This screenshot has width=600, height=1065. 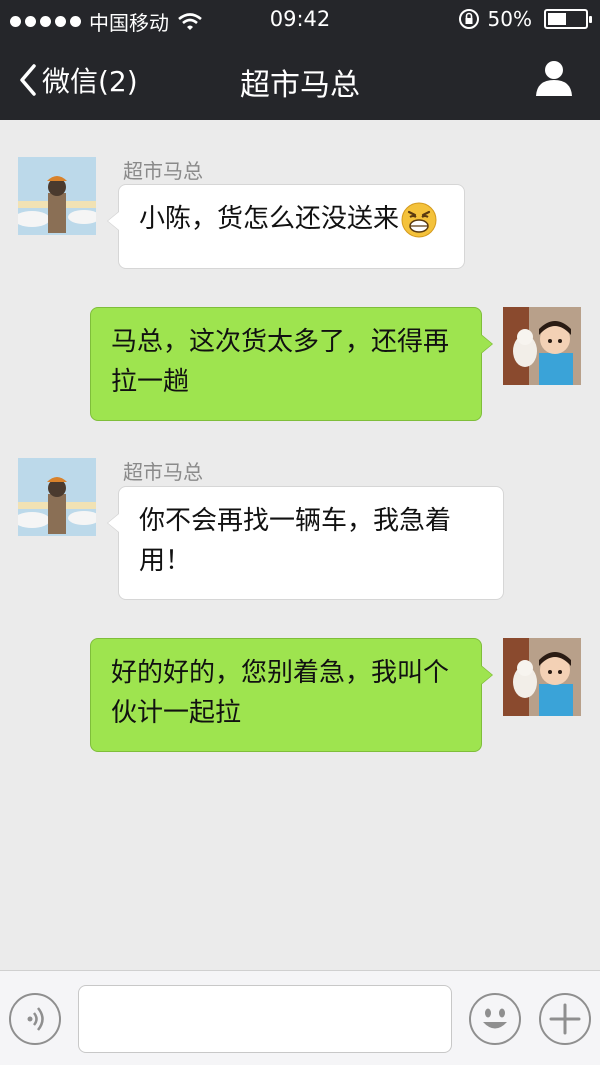 What do you see at coordinates (568, 19) in the screenshot?
I see `battery-icon` at bounding box center [568, 19].